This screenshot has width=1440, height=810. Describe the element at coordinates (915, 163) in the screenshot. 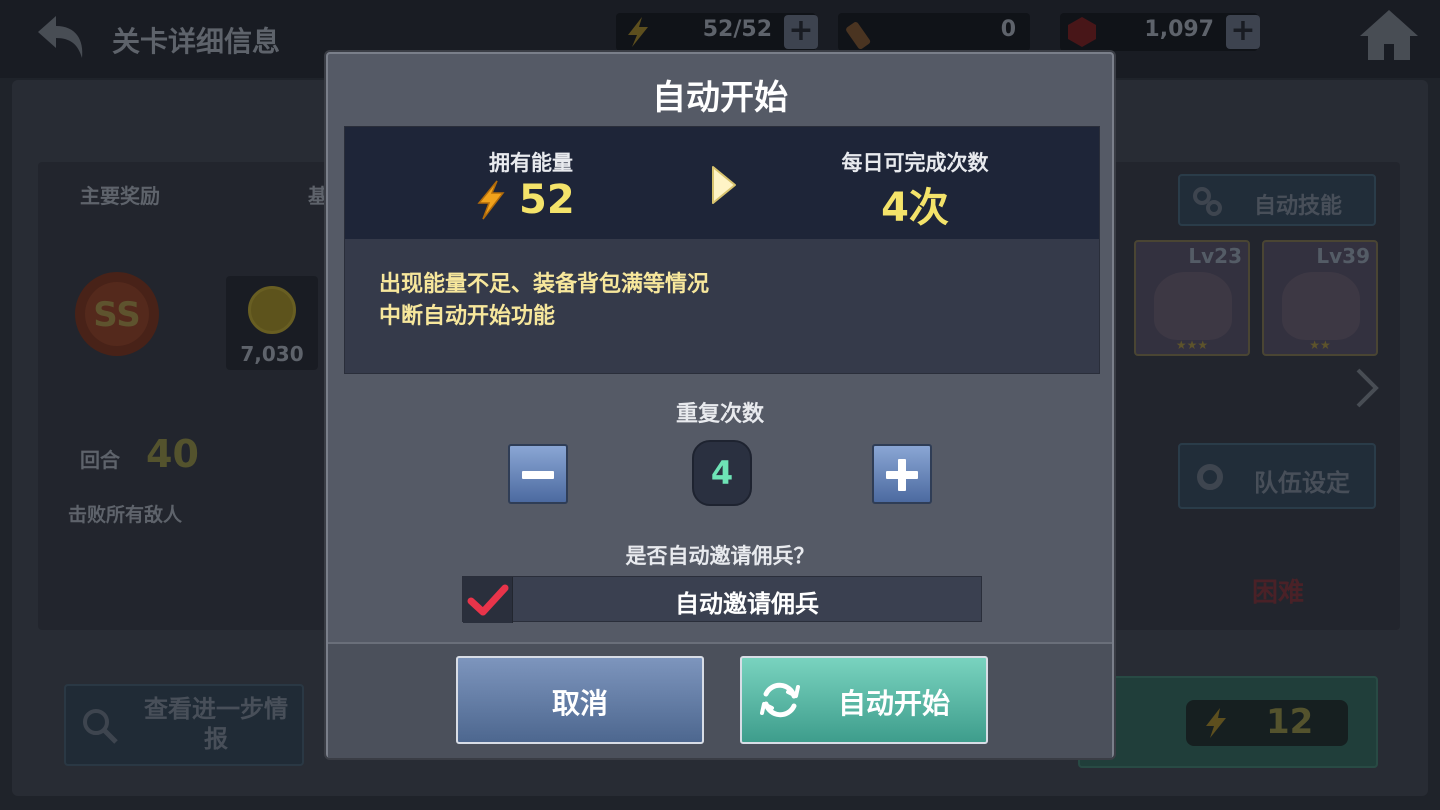

I see `daily-completion-label: 每日可完成次数` at that location.